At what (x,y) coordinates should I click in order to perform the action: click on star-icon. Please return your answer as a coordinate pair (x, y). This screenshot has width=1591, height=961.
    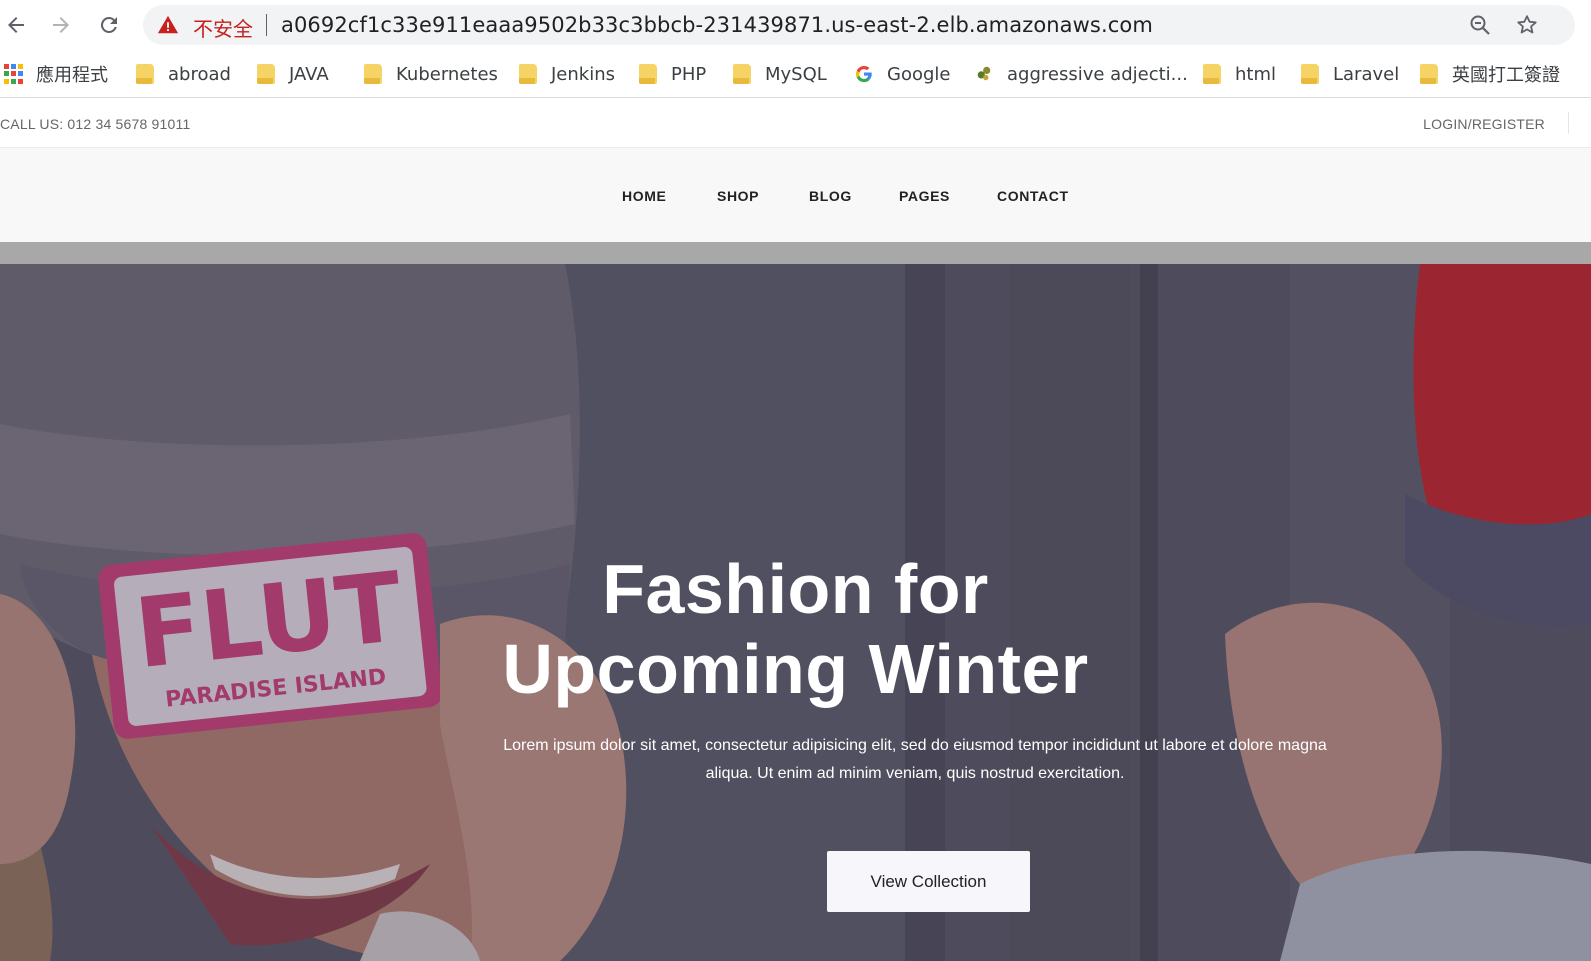
    Looking at the image, I should click on (1527, 25).